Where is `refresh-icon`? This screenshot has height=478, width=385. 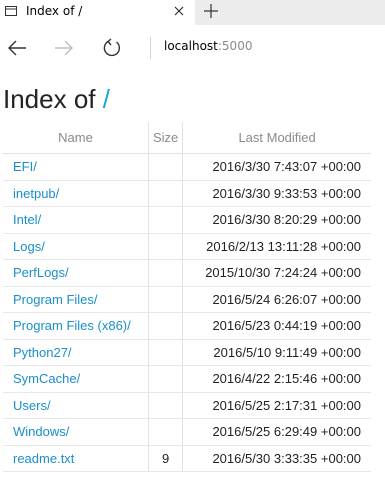
refresh-icon is located at coordinates (112, 48).